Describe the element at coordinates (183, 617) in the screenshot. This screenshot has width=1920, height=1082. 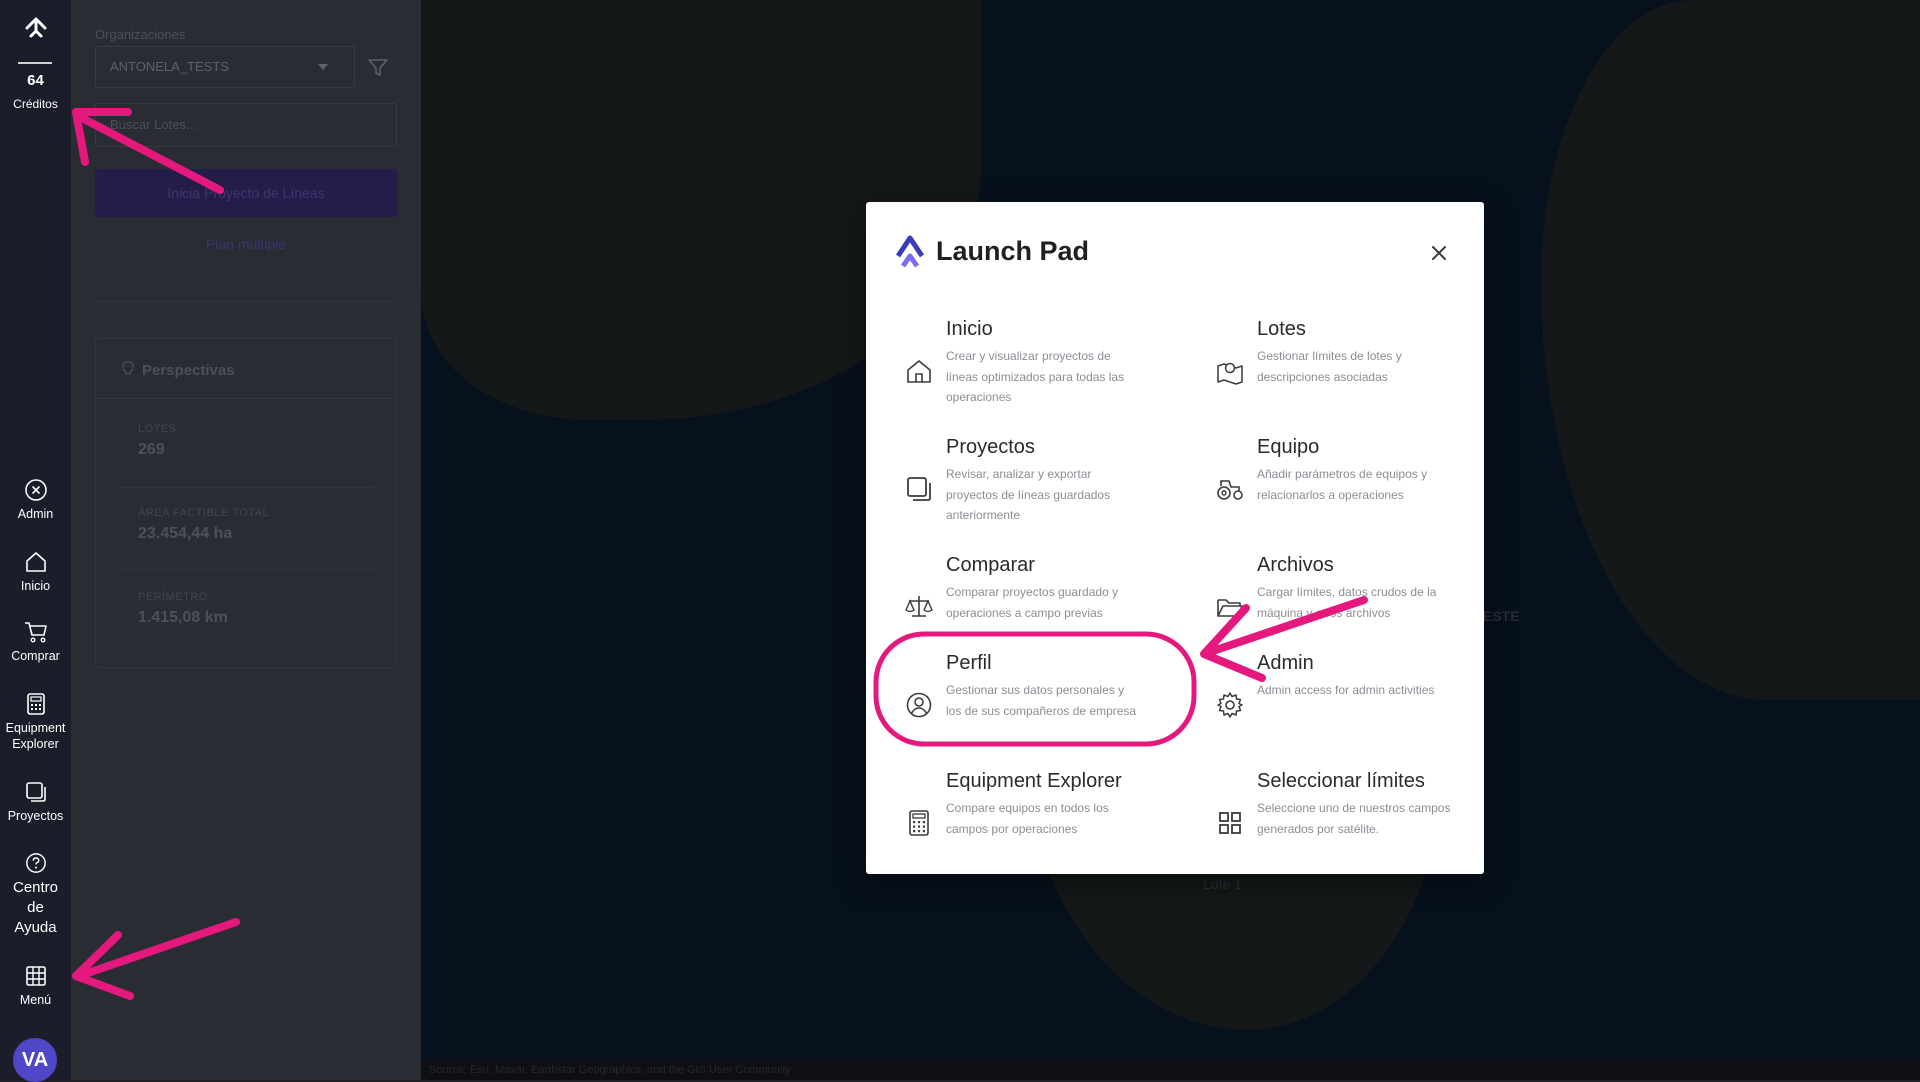
I see `stat-value: 1.415,08 km` at that location.